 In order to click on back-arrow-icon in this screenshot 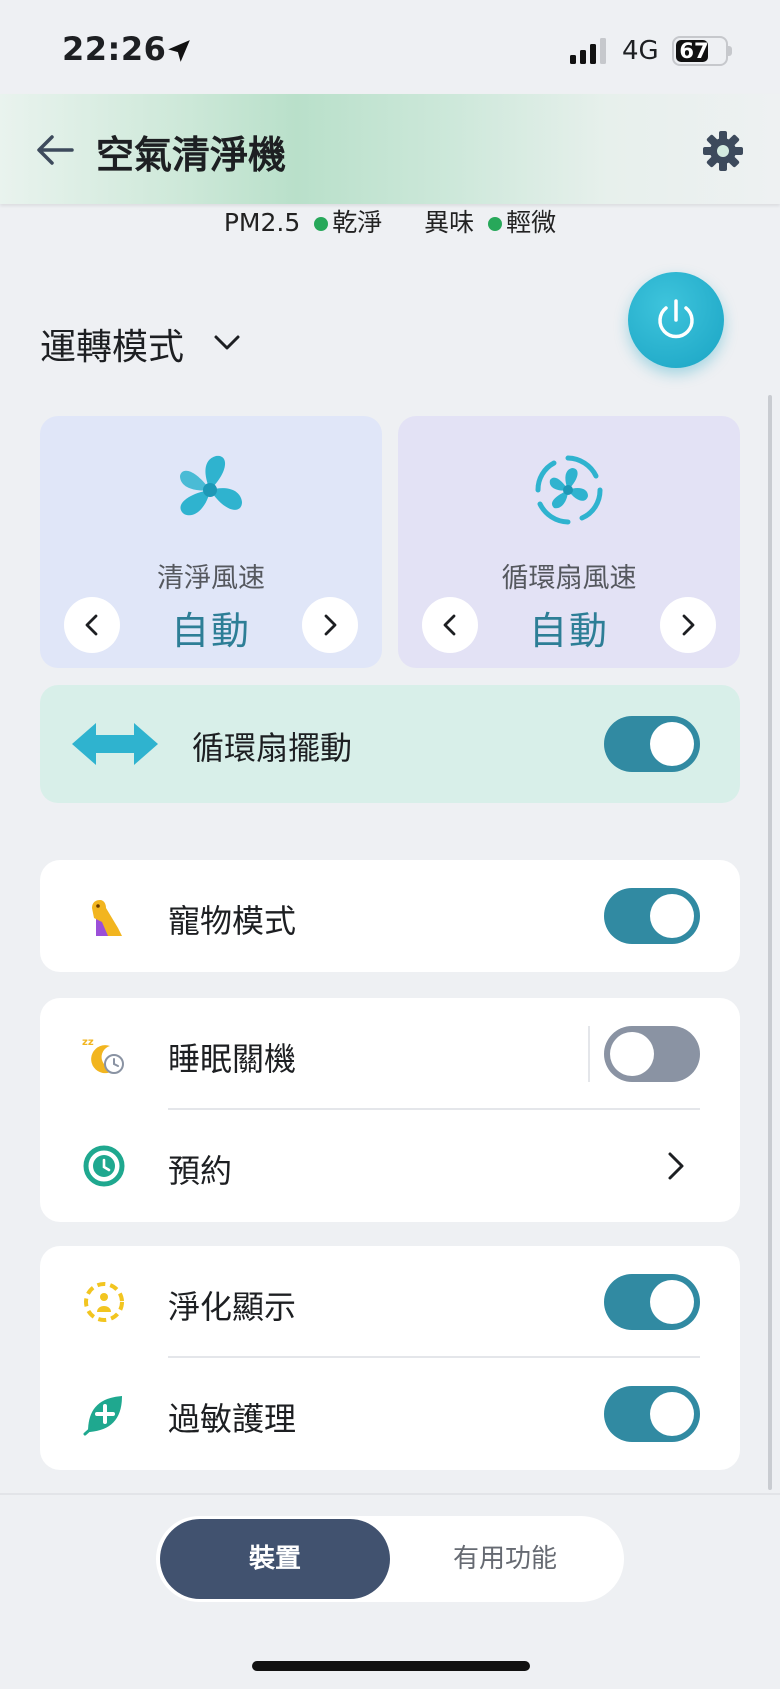, I will do `click(55, 150)`.